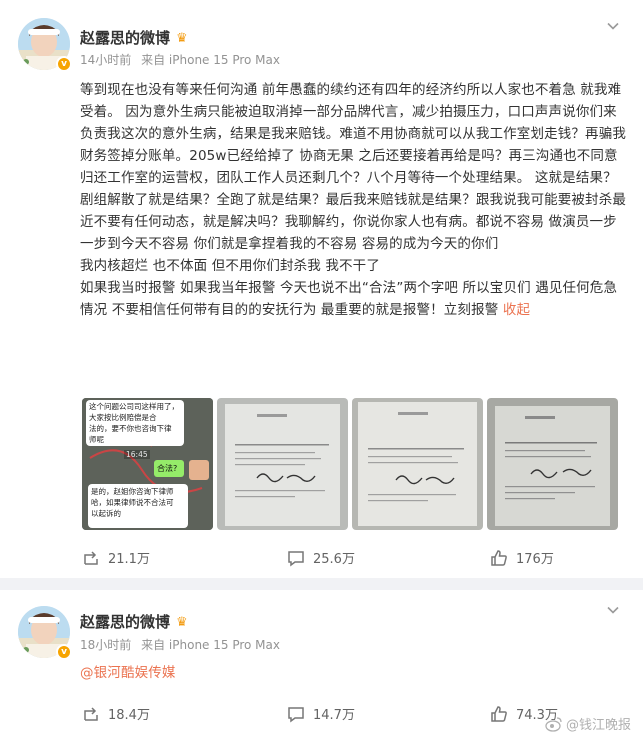 The image size is (643, 743). Describe the element at coordinates (553, 724) in the screenshot. I see `weibo-logo-icon` at that location.